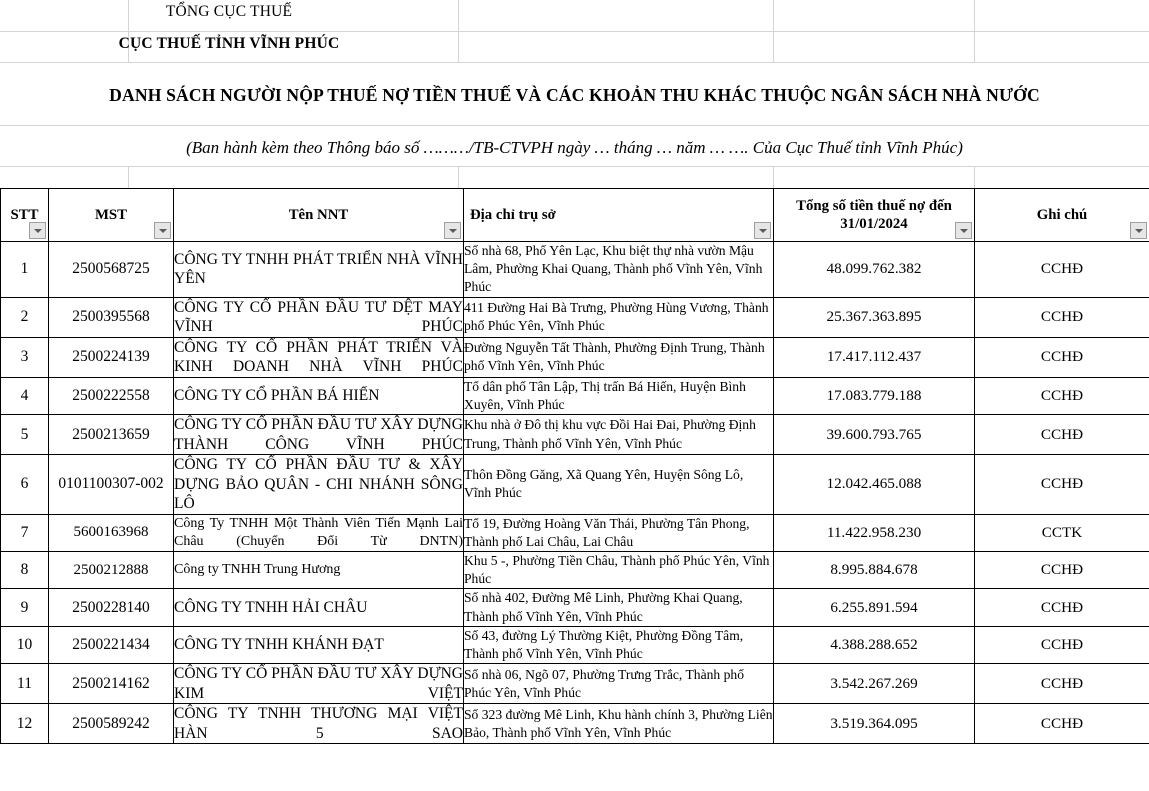 The image size is (1149, 791). I want to click on cell-mst: 2500568725, so click(111, 269).